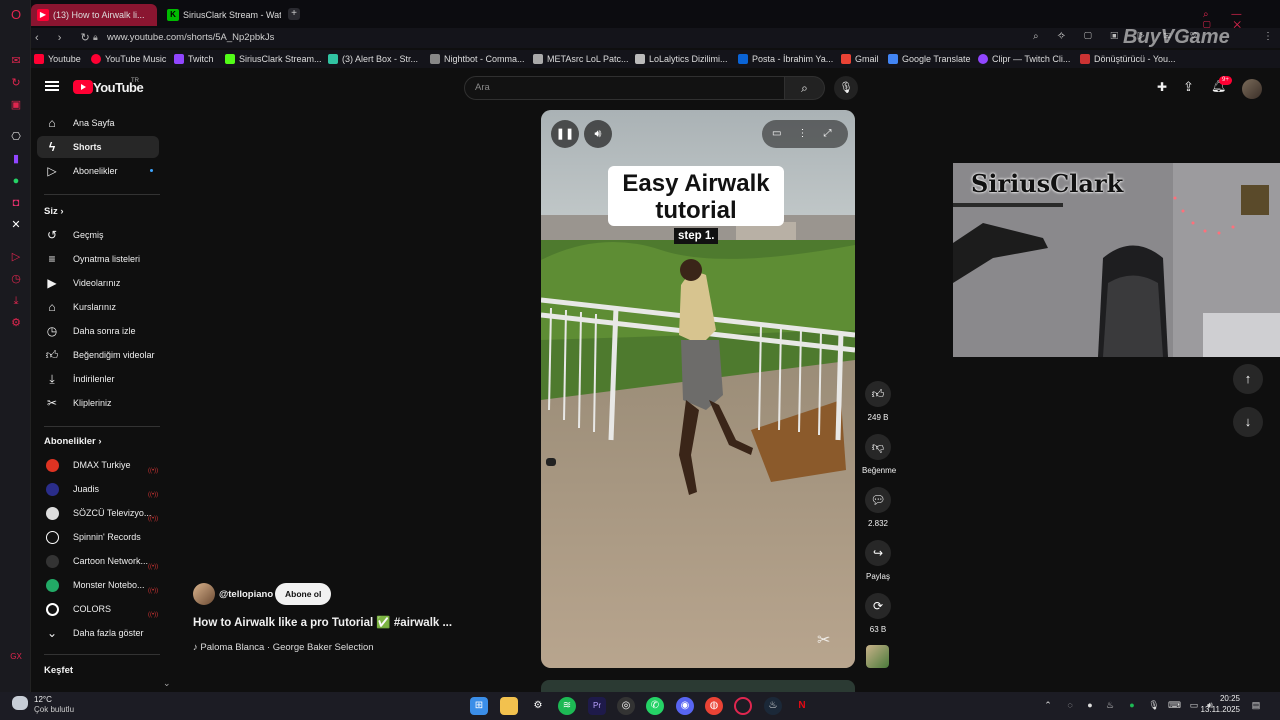  I want to click on comments-action: 💬︎ 2.832, so click(878, 507).